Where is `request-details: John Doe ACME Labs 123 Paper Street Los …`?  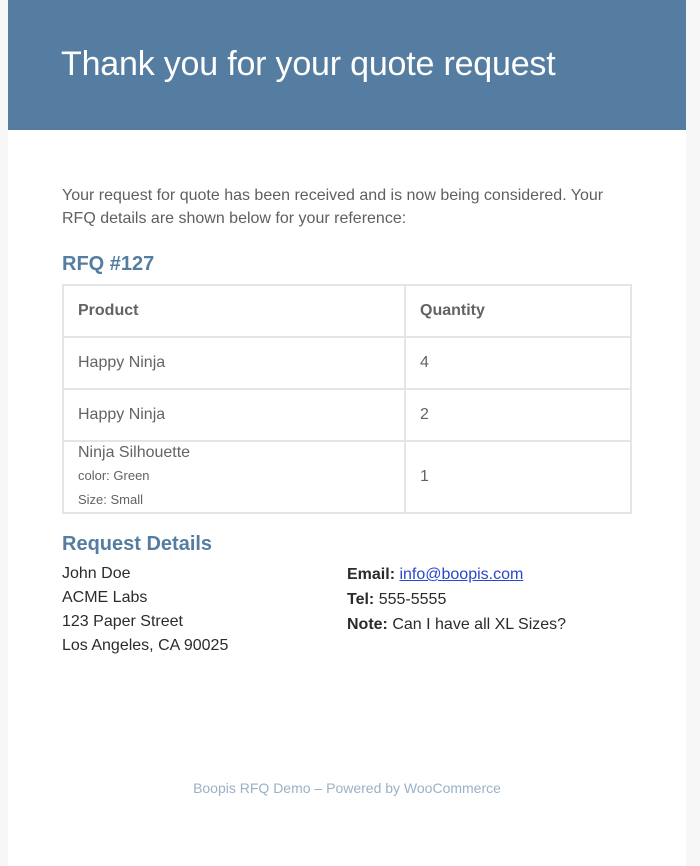 request-details: John Doe ACME Labs 123 Paper Street Los … is located at coordinates (347, 610).